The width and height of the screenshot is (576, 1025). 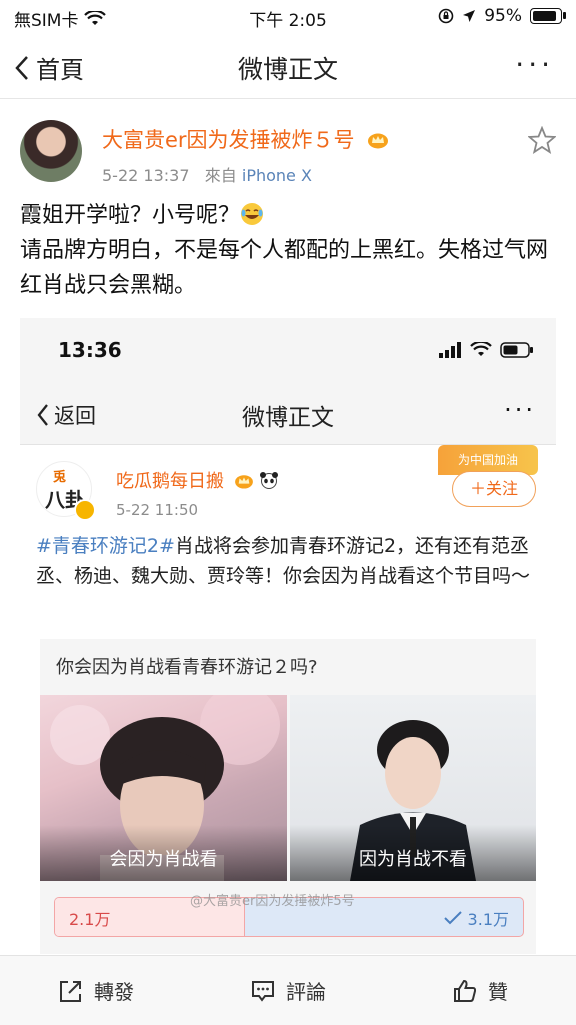 I want to click on like-label: 贊, so click(x=498, y=992).